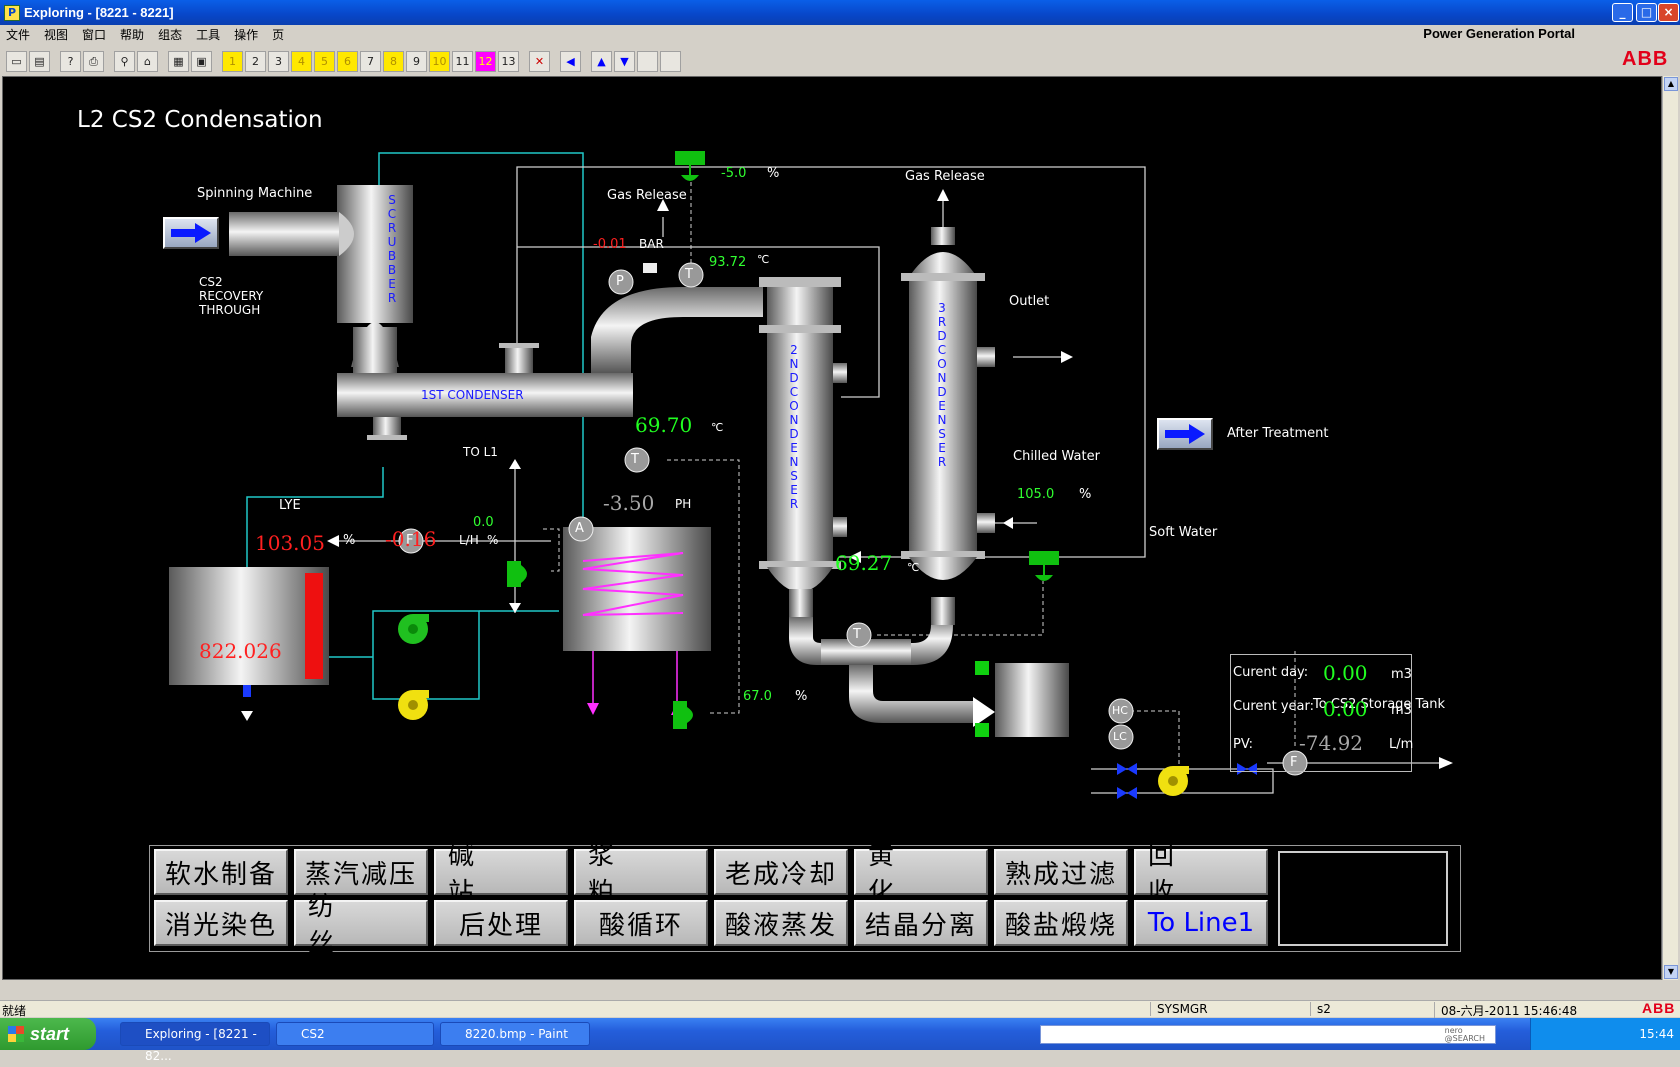  I want to click on tank-value: 822.026, so click(240, 651).